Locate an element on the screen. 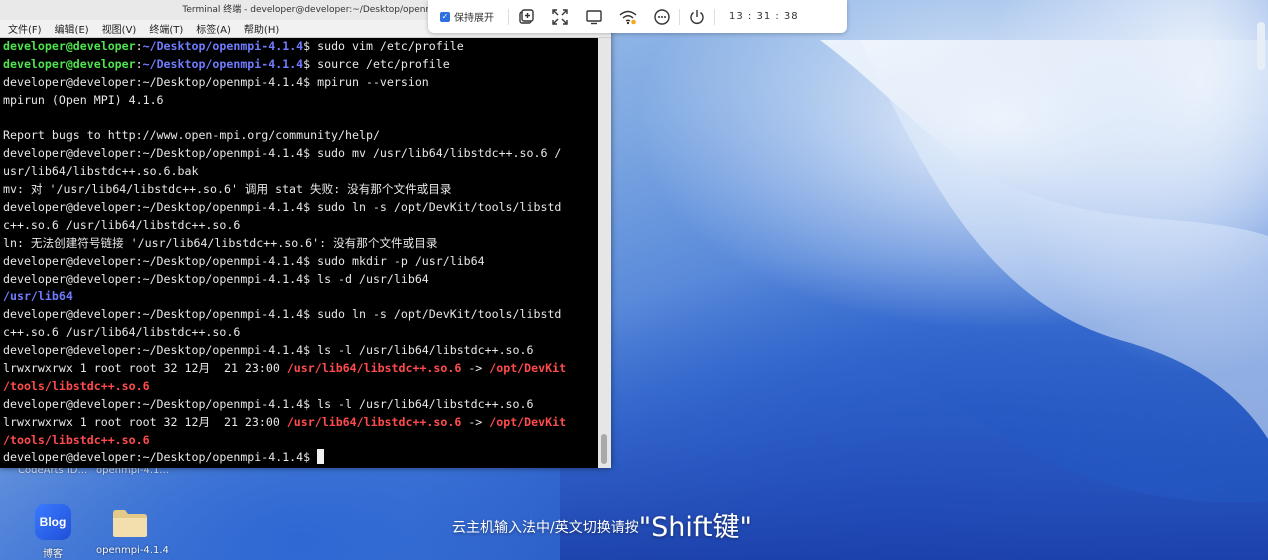 The height and width of the screenshot is (560, 1268). menu-file: 文件(F) is located at coordinates (25, 28).